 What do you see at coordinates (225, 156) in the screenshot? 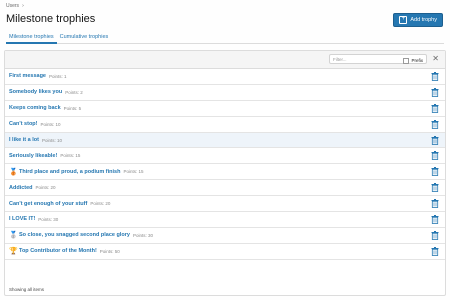
I see `trophy-row: Seriously likeable! Points: 15` at bounding box center [225, 156].